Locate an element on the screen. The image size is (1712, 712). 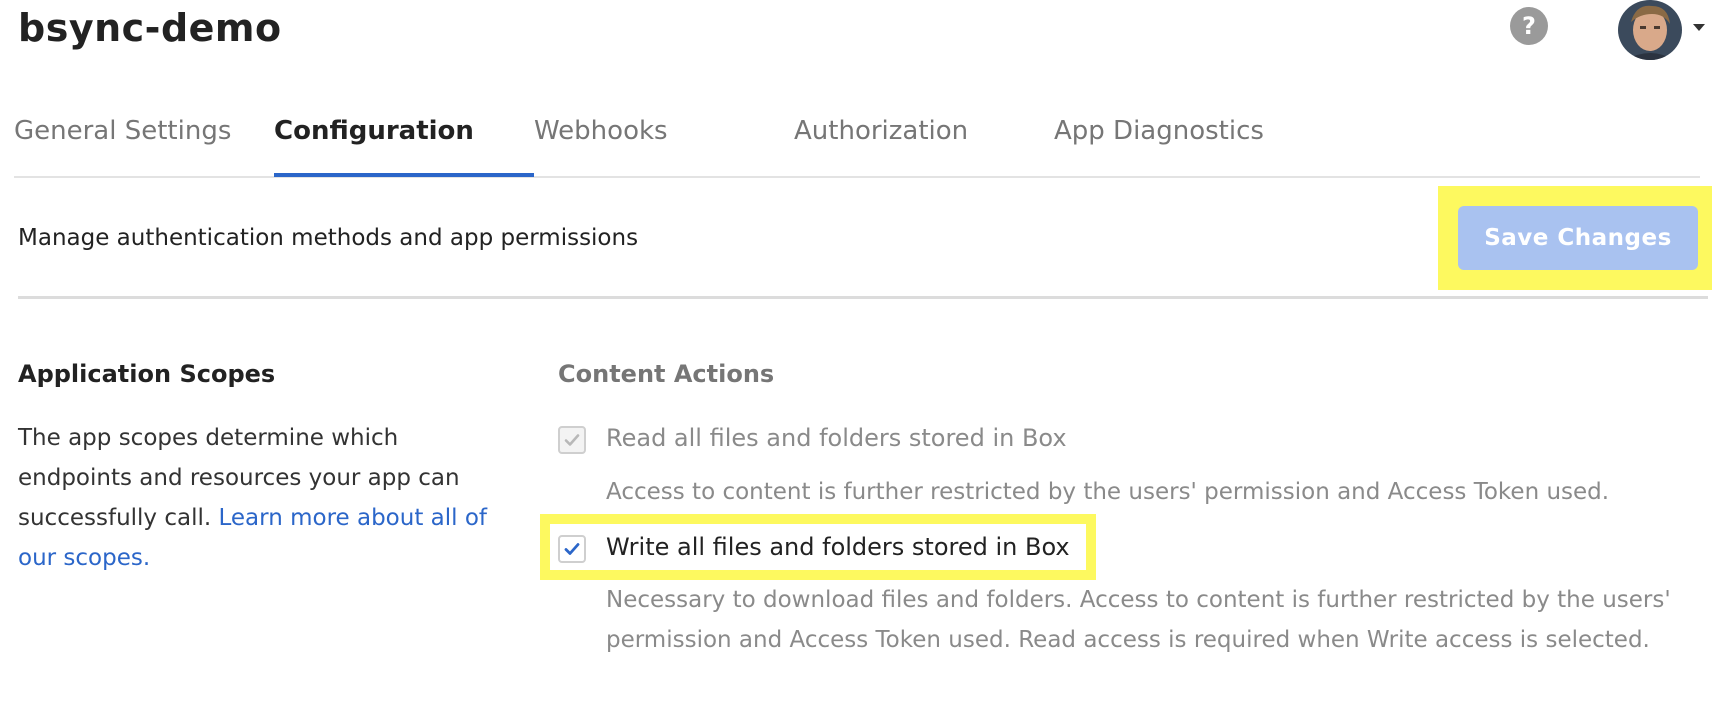
read-files-label: Read all files and folders stored in Box is located at coordinates (836, 438).